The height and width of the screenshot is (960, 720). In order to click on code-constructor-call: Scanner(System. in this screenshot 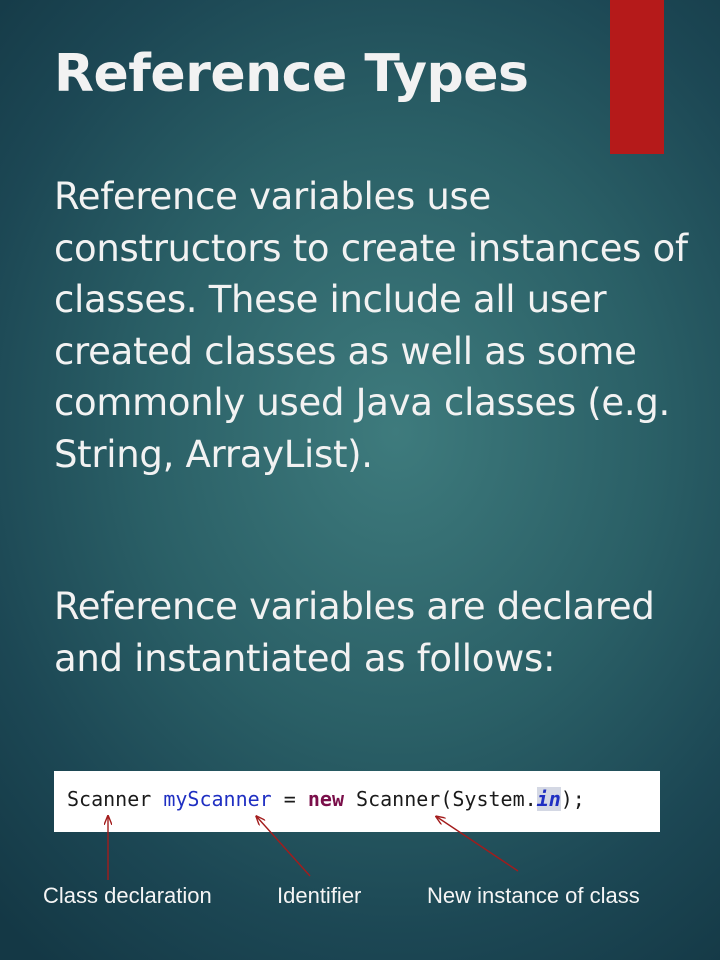, I will do `click(446, 799)`.